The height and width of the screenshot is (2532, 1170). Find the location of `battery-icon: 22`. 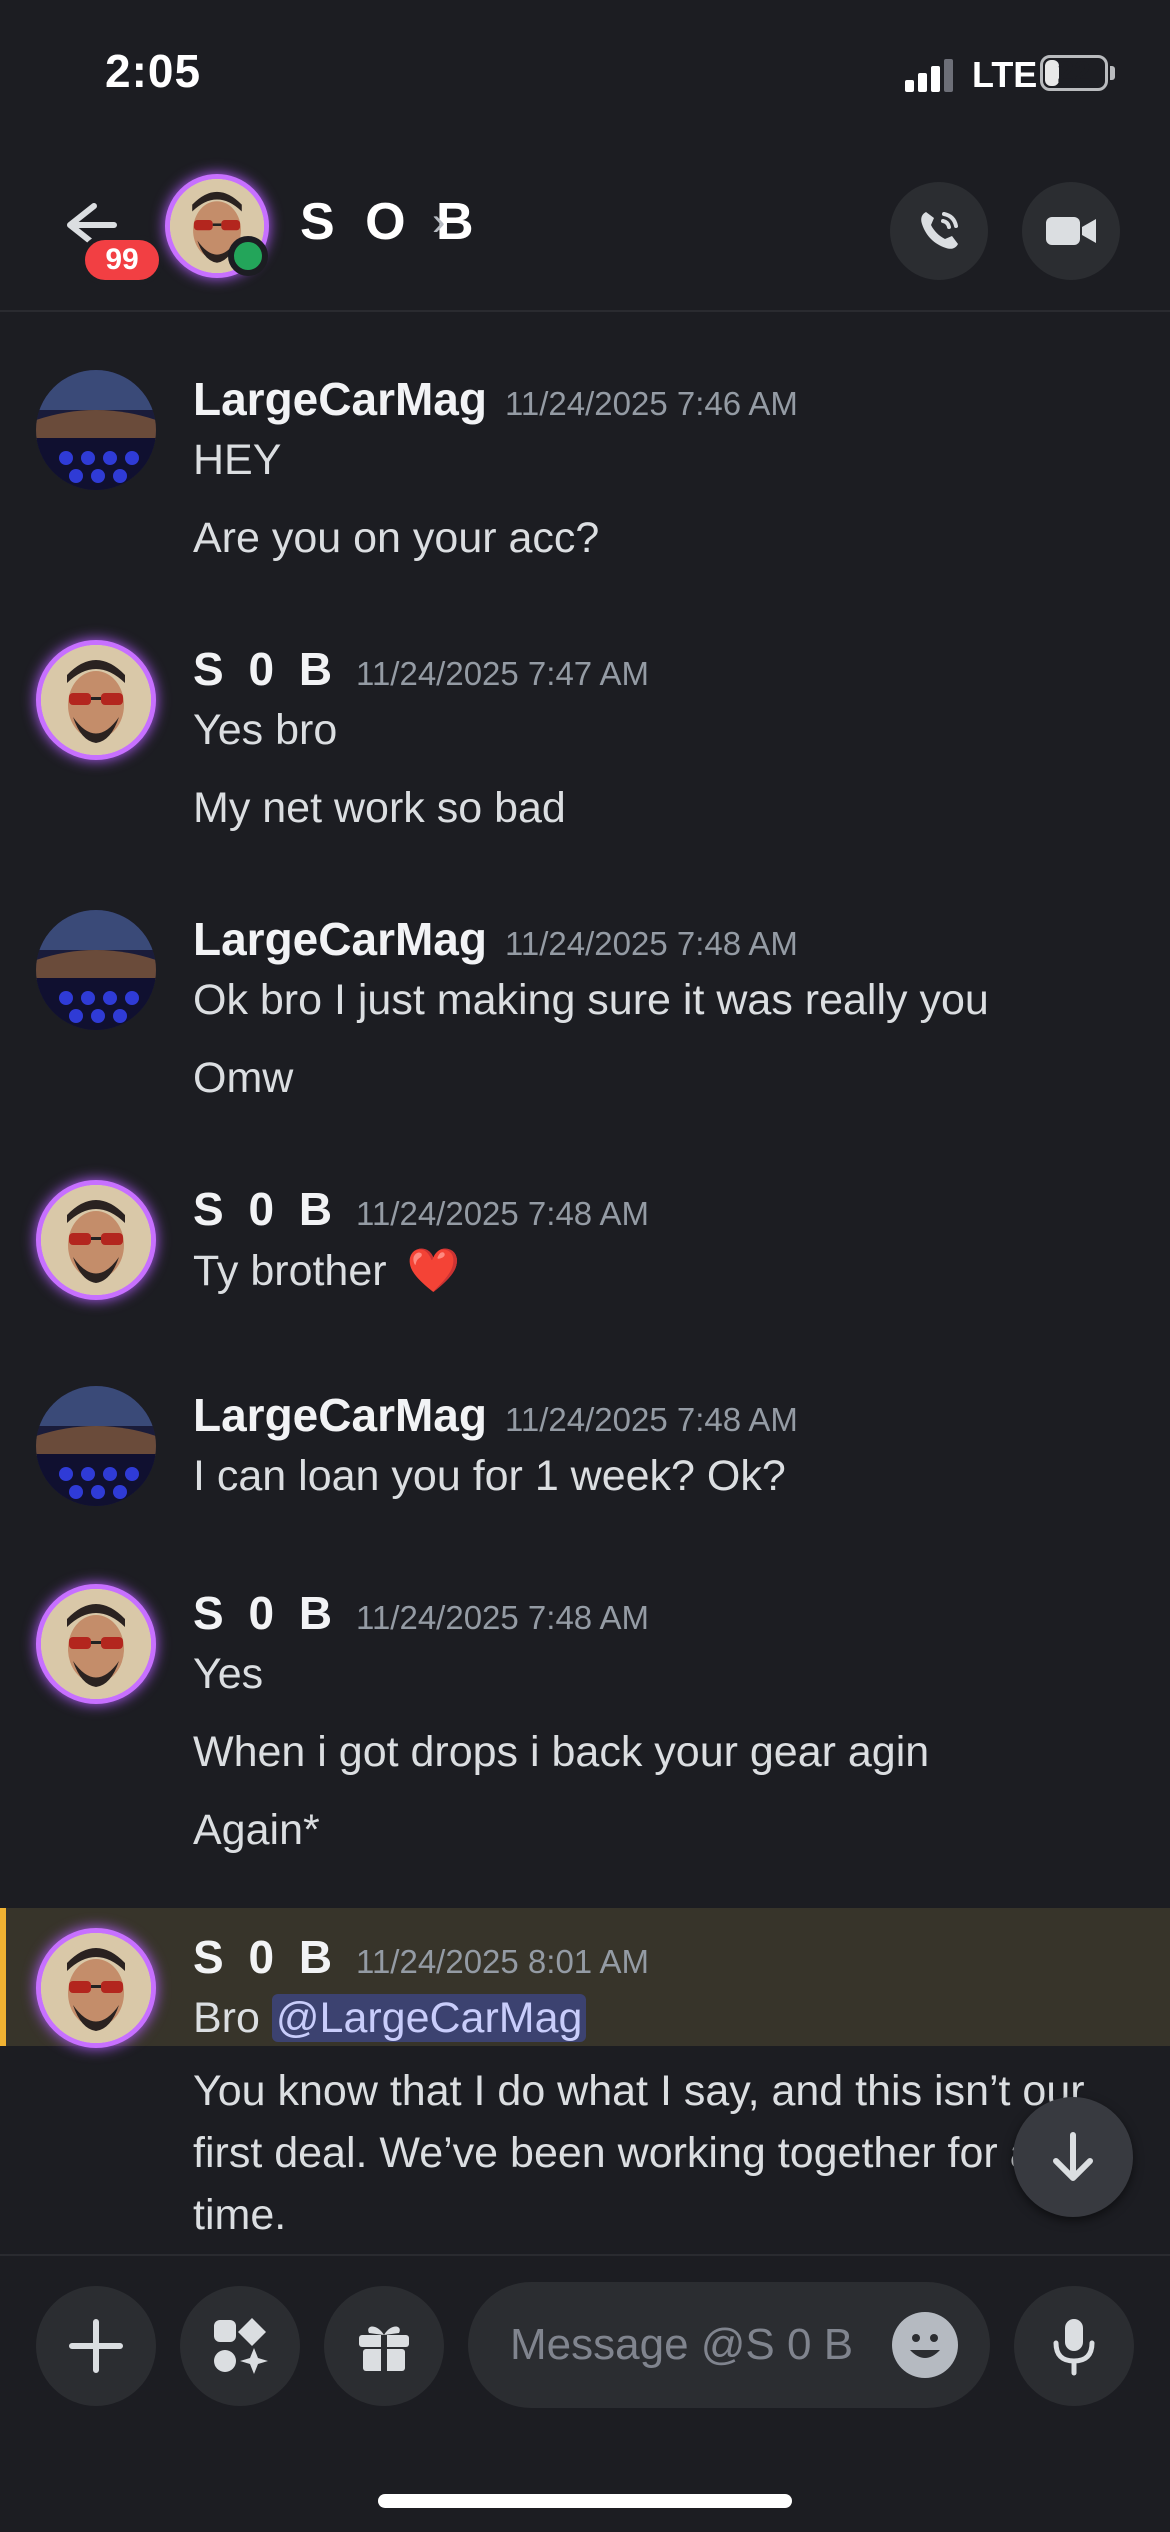

battery-icon: 22 is located at coordinates (1074, 73).